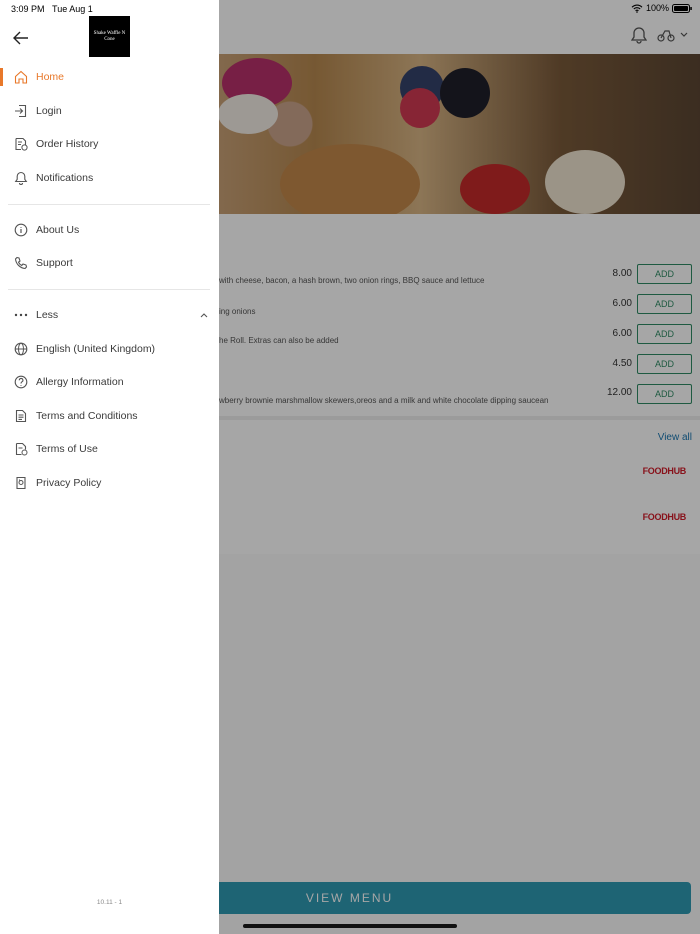 The width and height of the screenshot is (700, 934). Describe the element at coordinates (350, 9) in the screenshot. I see `status-bar: 3:09 PM Tue Aug 1 100%` at that location.